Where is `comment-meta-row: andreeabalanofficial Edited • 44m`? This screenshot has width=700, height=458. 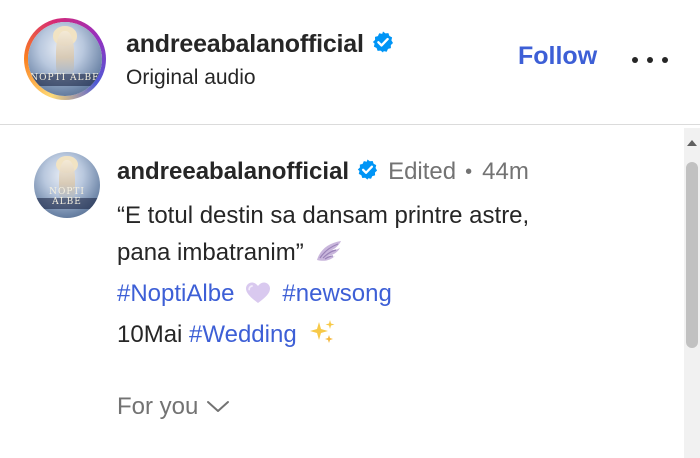 comment-meta-row: andreeabalanofficial Edited • 44m is located at coordinates (323, 172).